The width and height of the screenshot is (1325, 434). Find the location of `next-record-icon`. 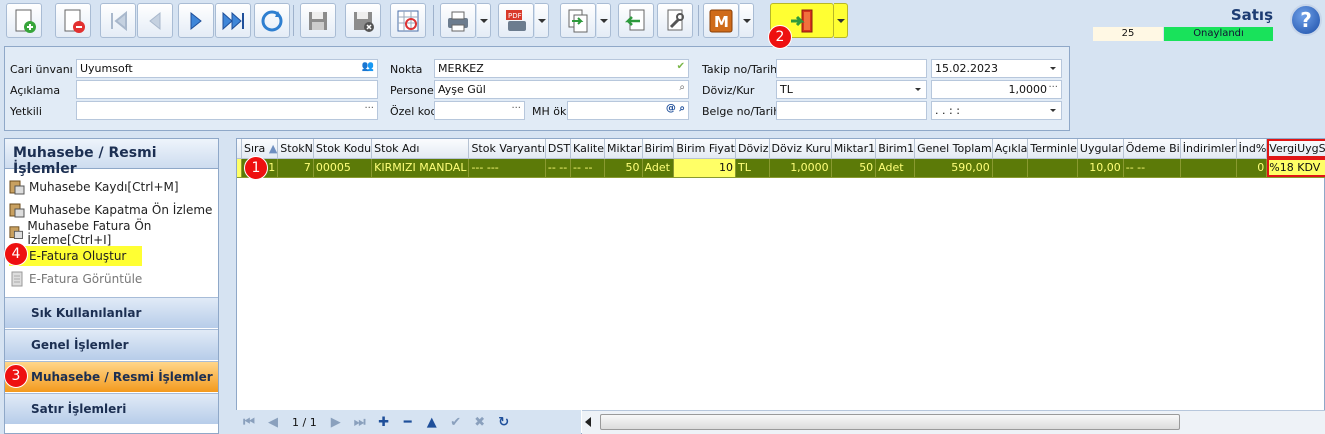

next-record-icon is located at coordinates (196, 20).